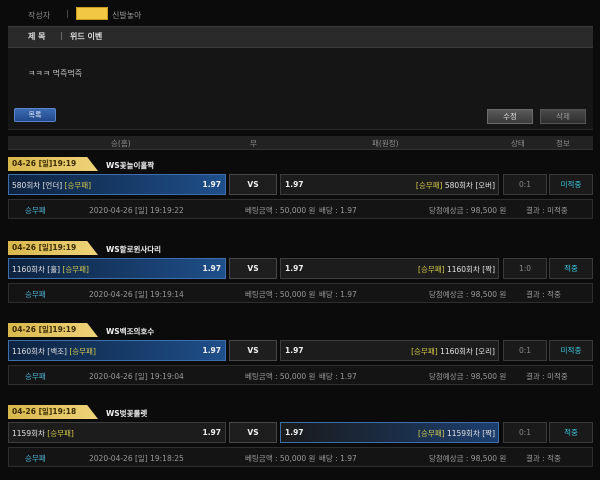 This screenshot has height=480, width=600. I want to click on info-time: 2020-04-26 [일] 19:19:04, so click(136, 376).